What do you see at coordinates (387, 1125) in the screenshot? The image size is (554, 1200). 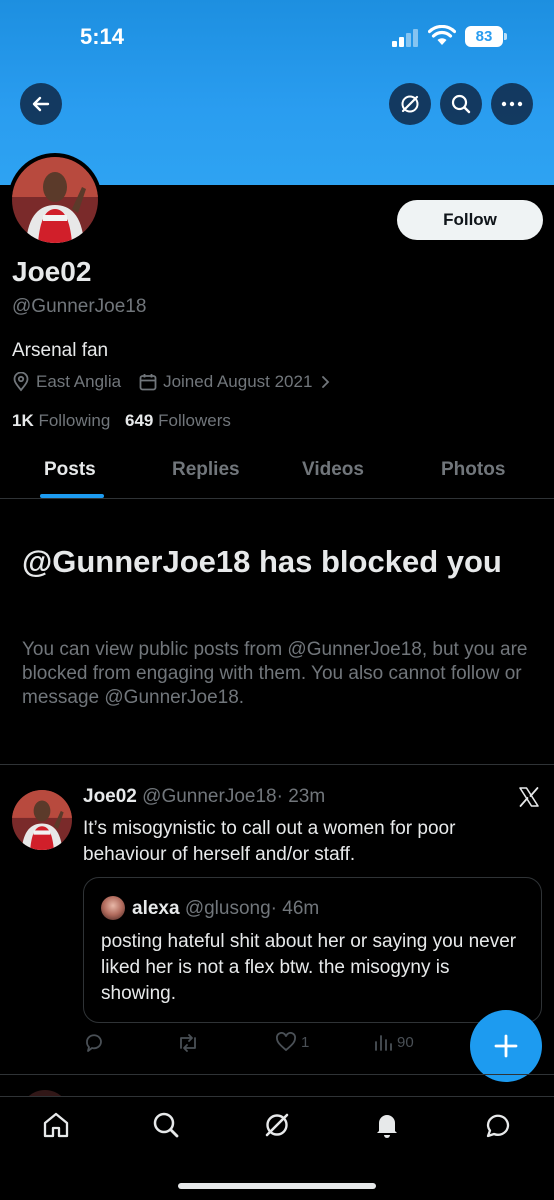 I see `notifications-icon` at bounding box center [387, 1125].